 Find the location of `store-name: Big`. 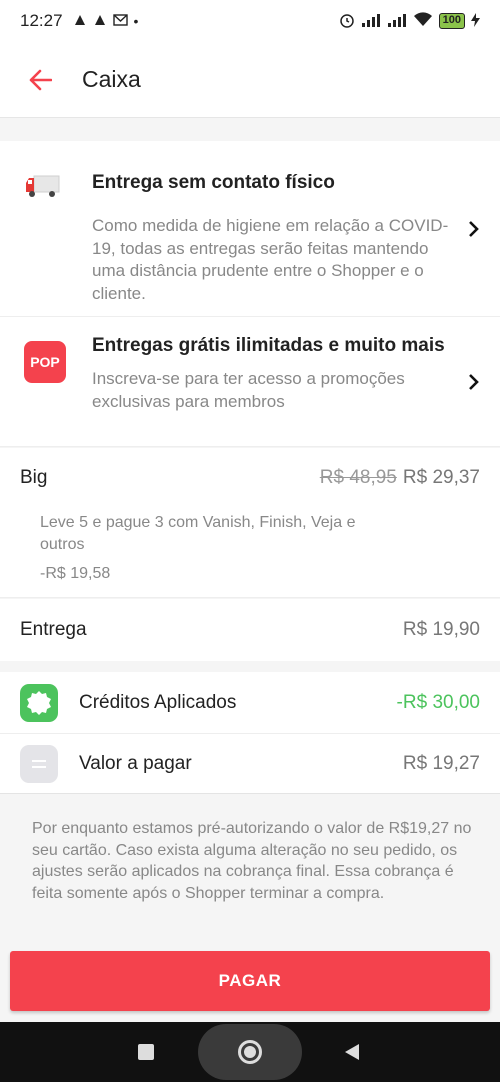

store-name: Big is located at coordinates (34, 477).